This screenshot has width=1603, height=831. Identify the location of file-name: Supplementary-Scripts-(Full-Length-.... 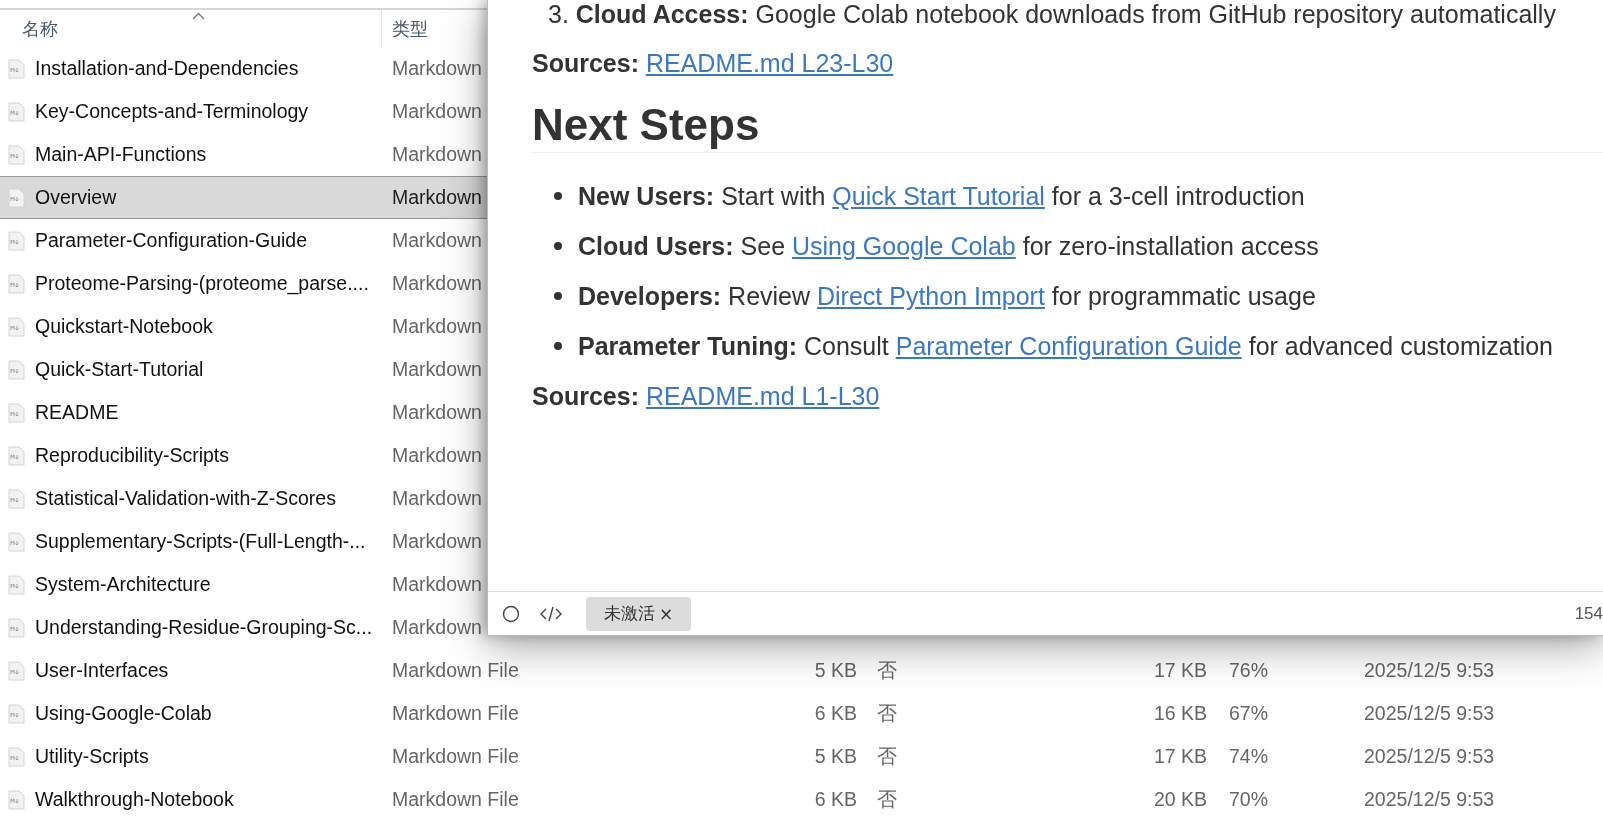
(200, 541).